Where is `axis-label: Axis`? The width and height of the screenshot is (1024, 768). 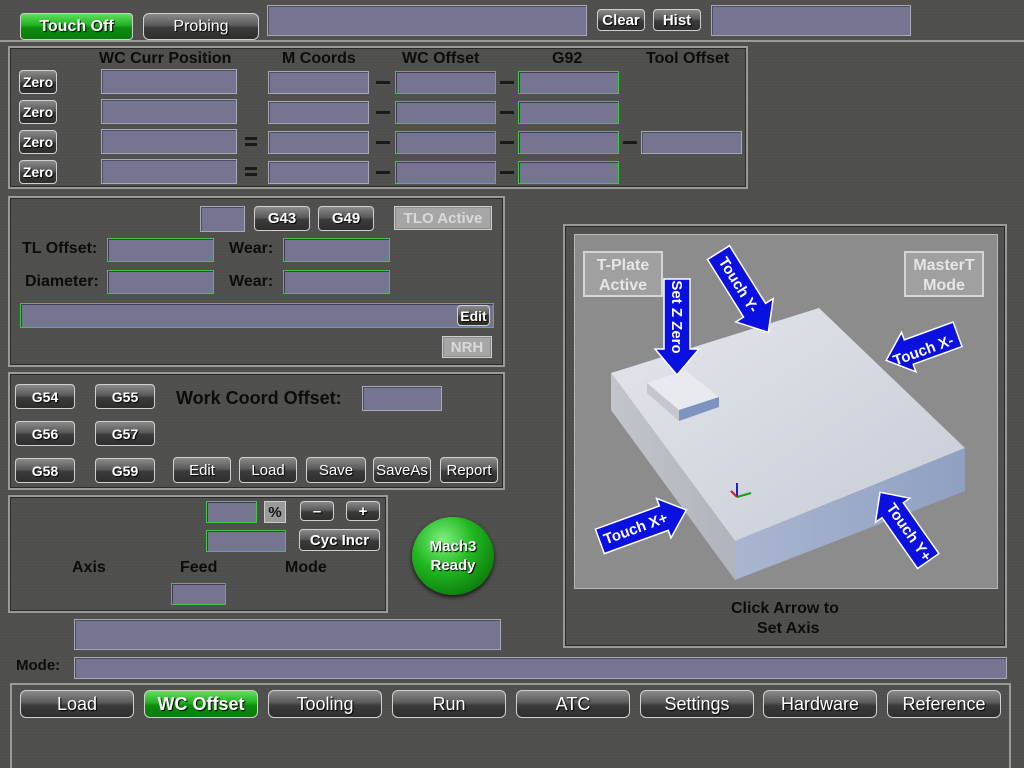 axis-label: Axis is located at coordinates (89, 567).